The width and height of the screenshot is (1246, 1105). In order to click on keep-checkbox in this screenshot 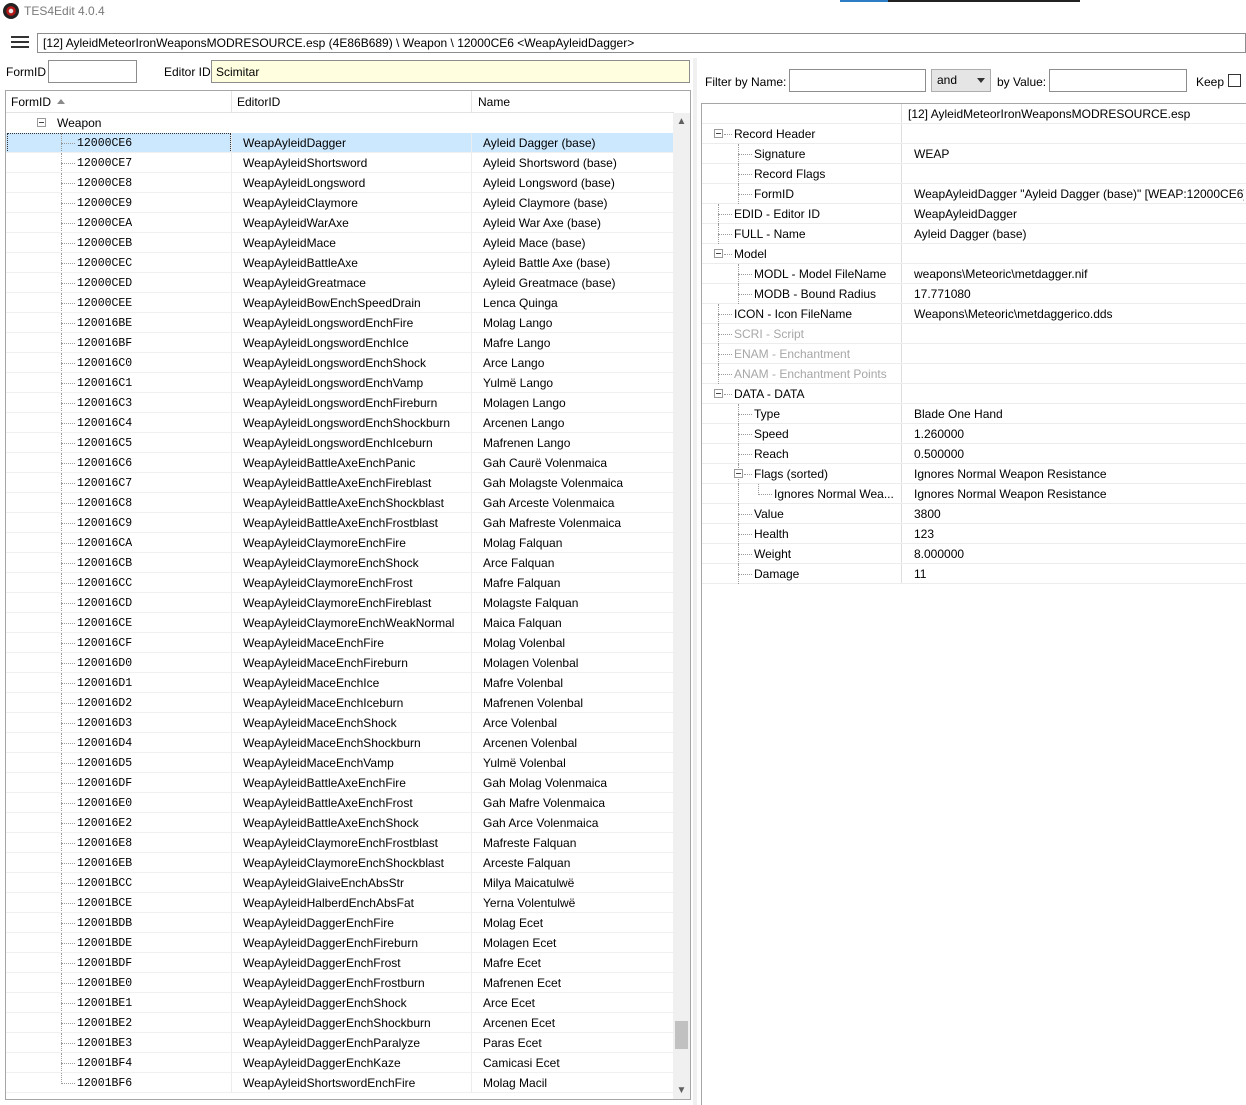, I will do `click(1234, 80)`.